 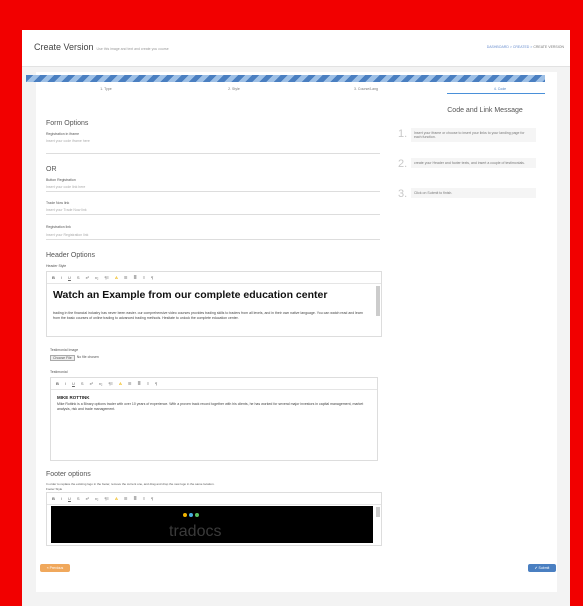 I want to click on trade-now-label: Trade Now link, so click(x=58, y=203).